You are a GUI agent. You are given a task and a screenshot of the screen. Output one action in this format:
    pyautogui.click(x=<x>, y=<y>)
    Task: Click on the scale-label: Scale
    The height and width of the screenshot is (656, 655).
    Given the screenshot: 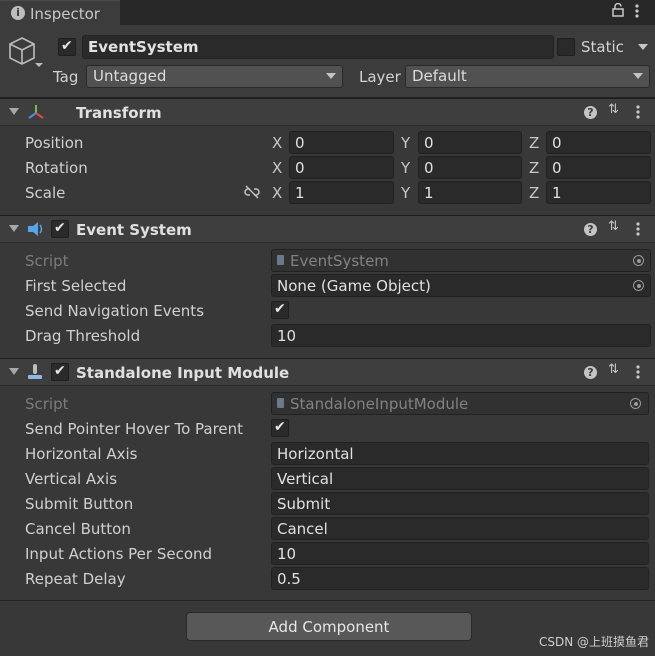 What is the action you would take?
    pyautogui.click(x=45, y=193)
    